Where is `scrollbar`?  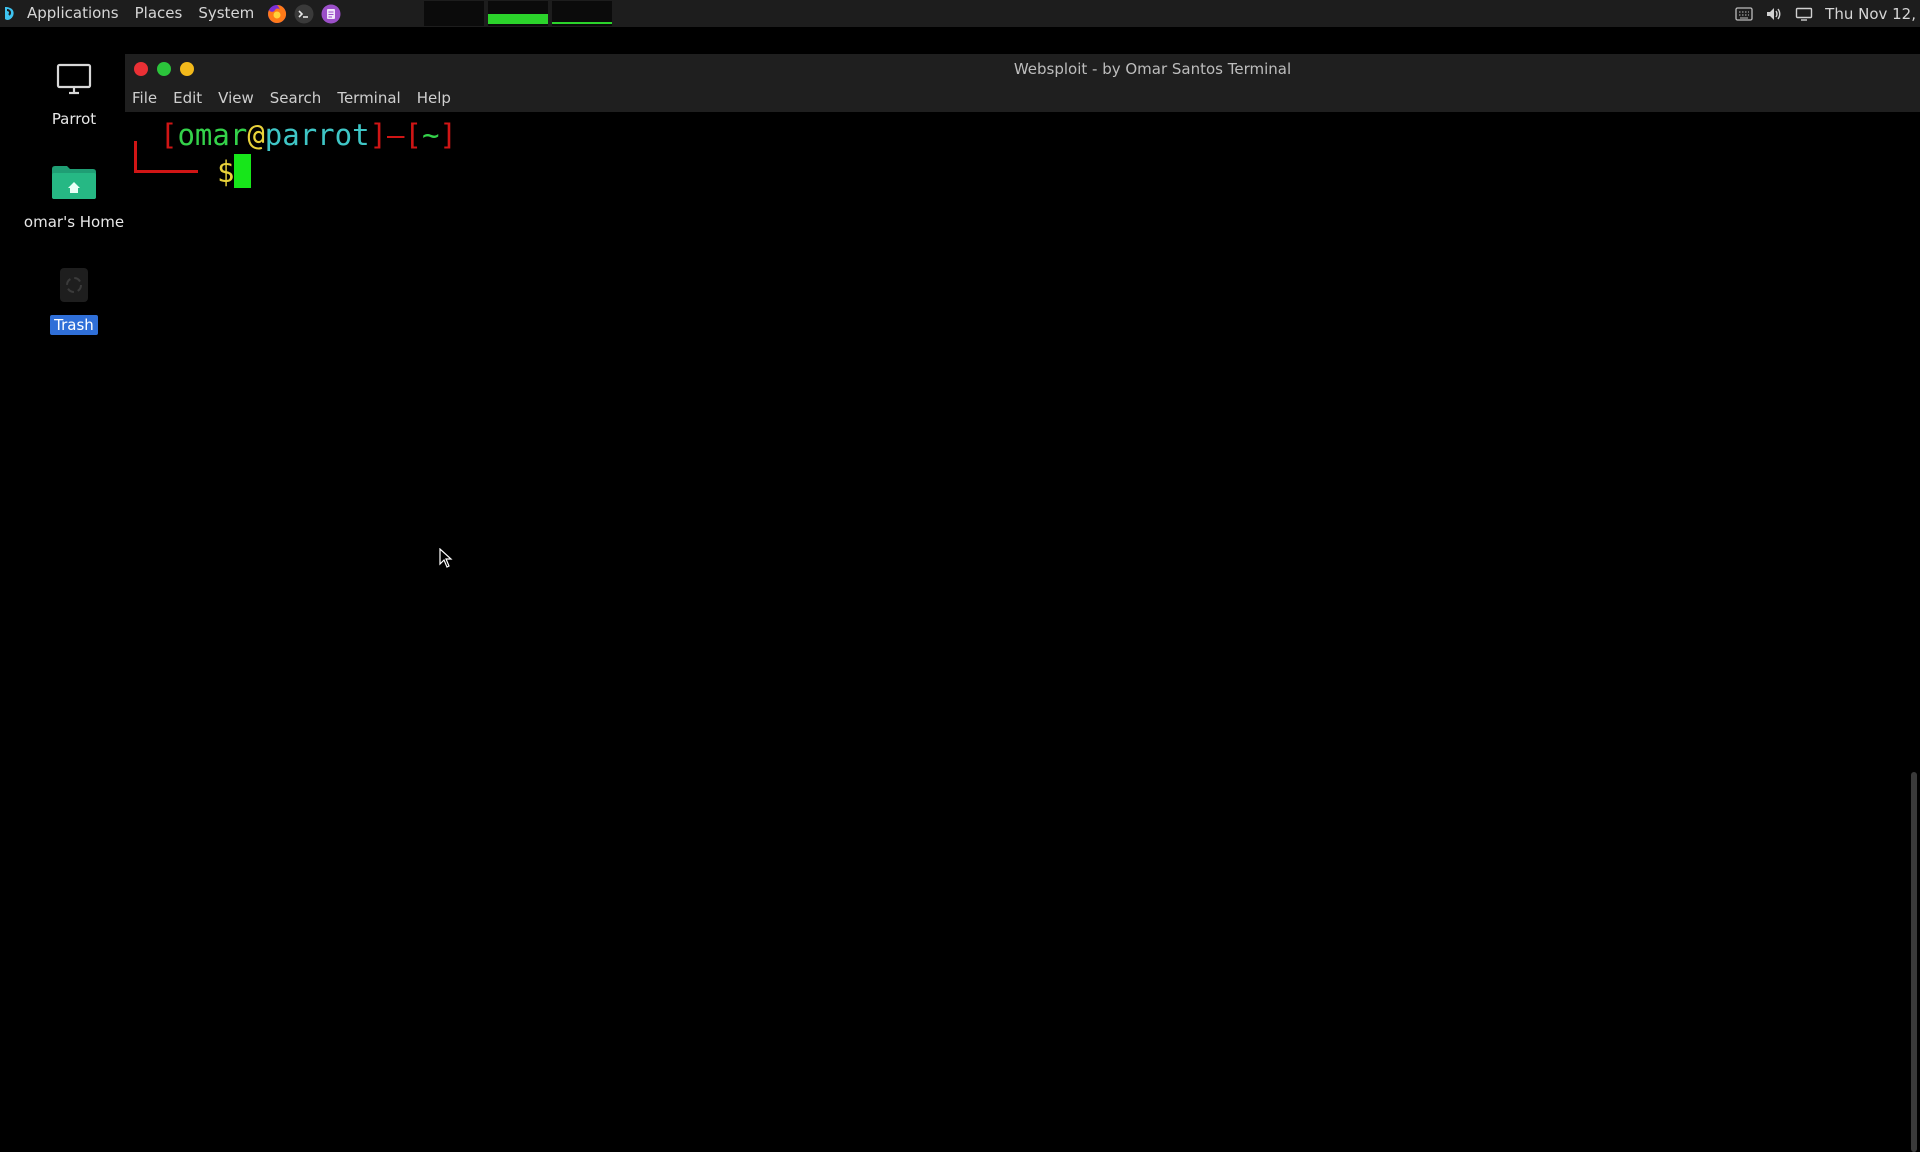 scrollbar is located at coordinates (1914, 962).